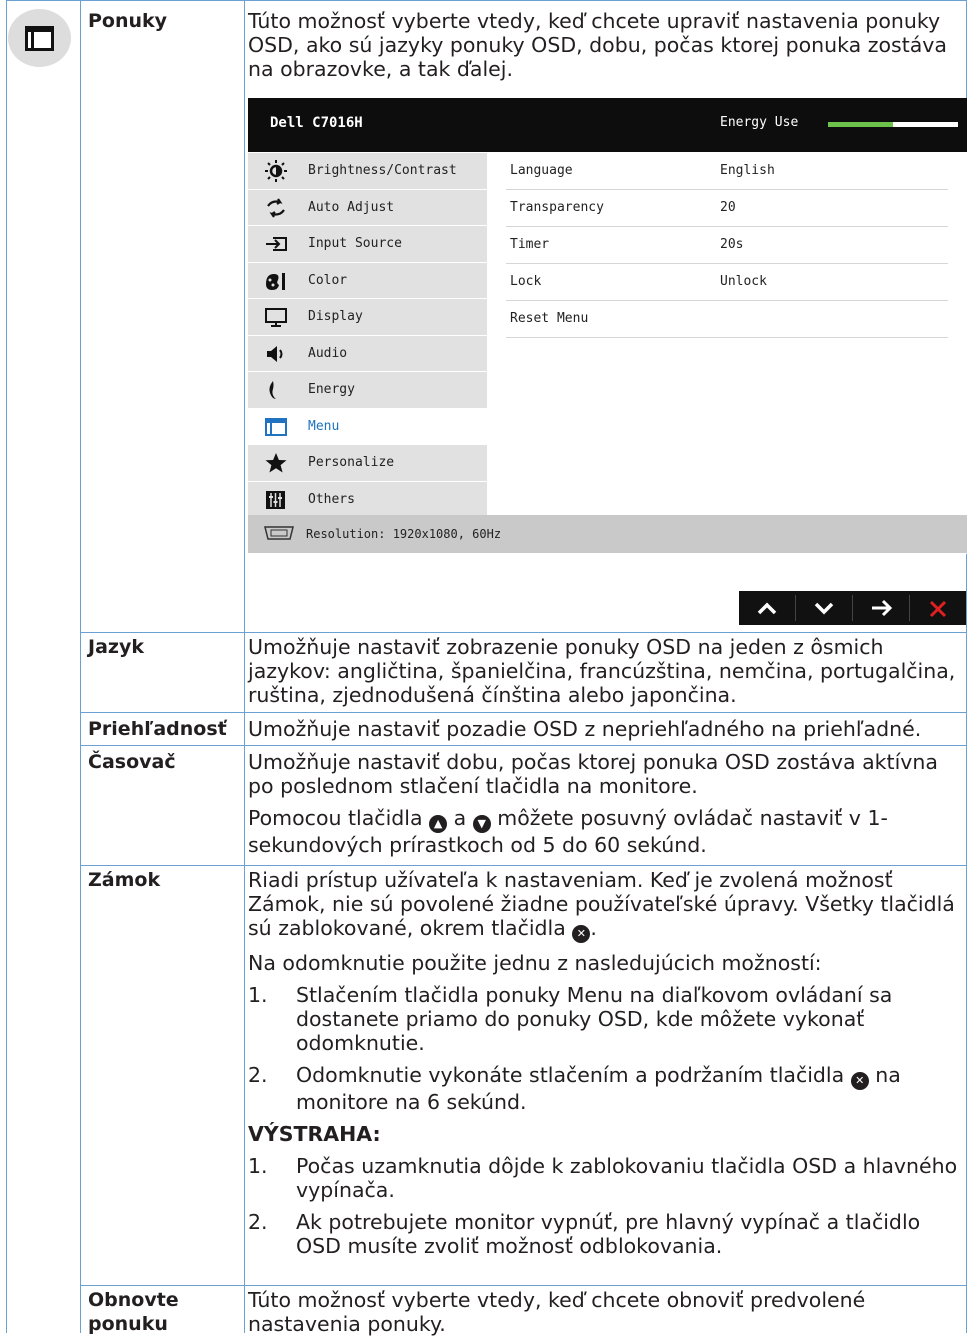  What do you see at coordinates (331, 389) in the screenshot?
I see `osd-item-label: Energy` at bounding box center [331, 389].